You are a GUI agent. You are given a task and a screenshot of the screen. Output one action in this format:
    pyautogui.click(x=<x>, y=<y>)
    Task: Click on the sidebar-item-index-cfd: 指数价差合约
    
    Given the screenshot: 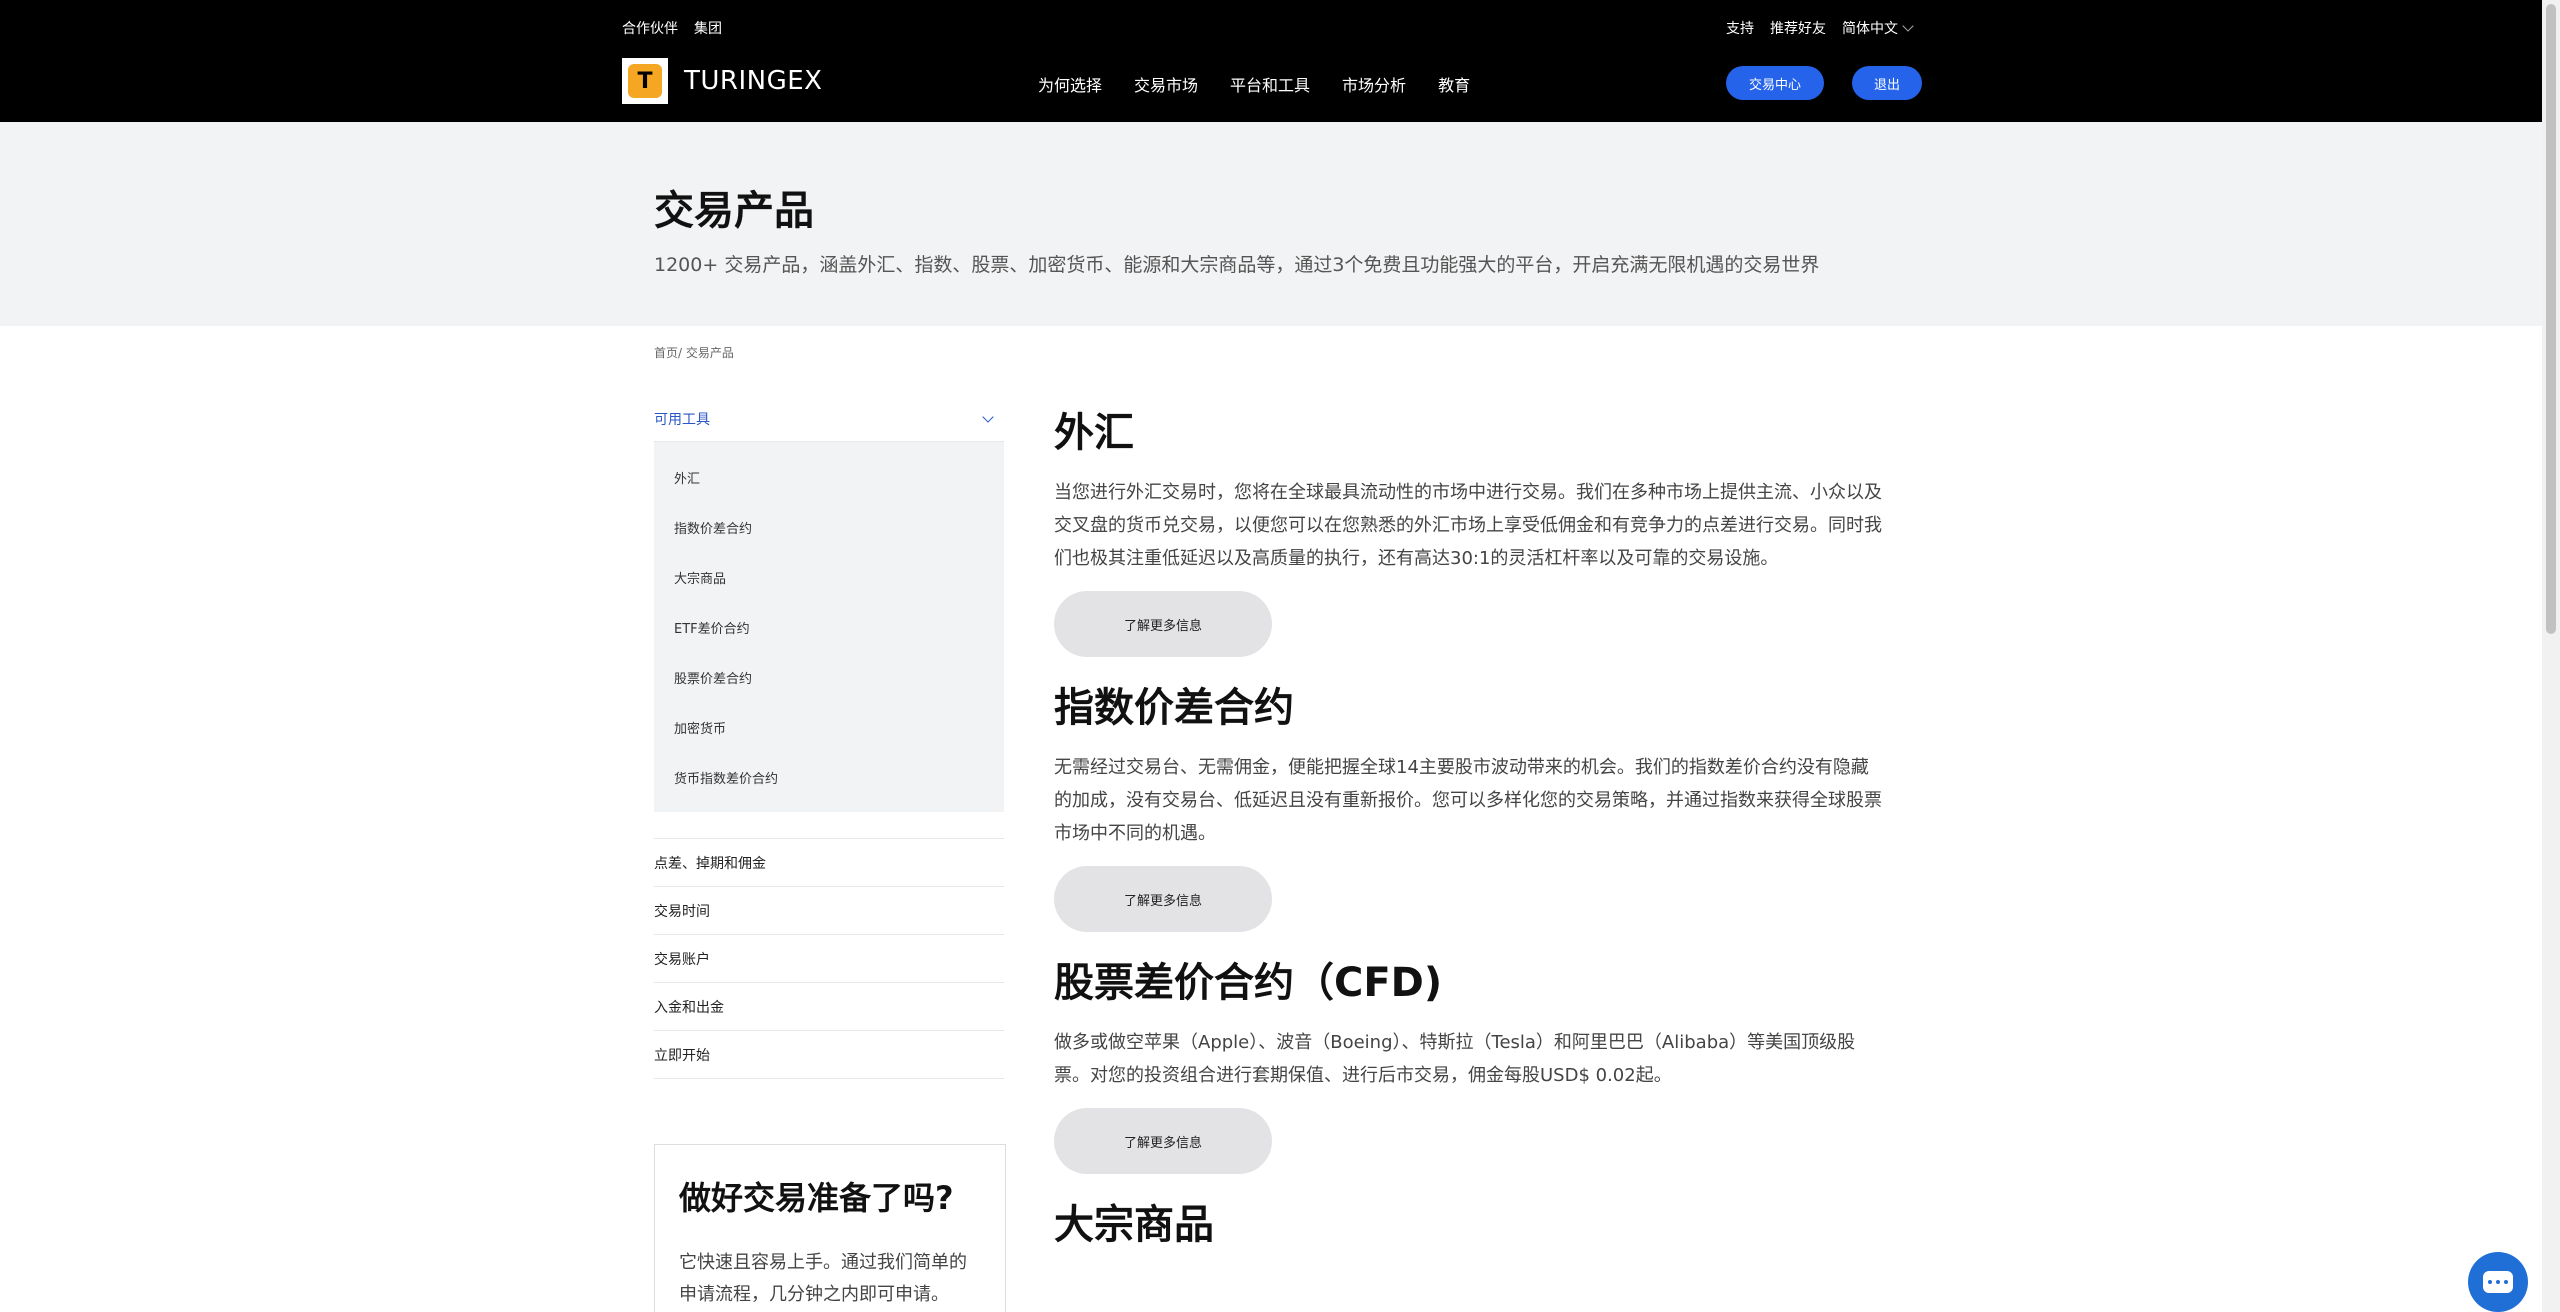 What is the action you would take?
    pyautogui.click(x=829, y=527)
    